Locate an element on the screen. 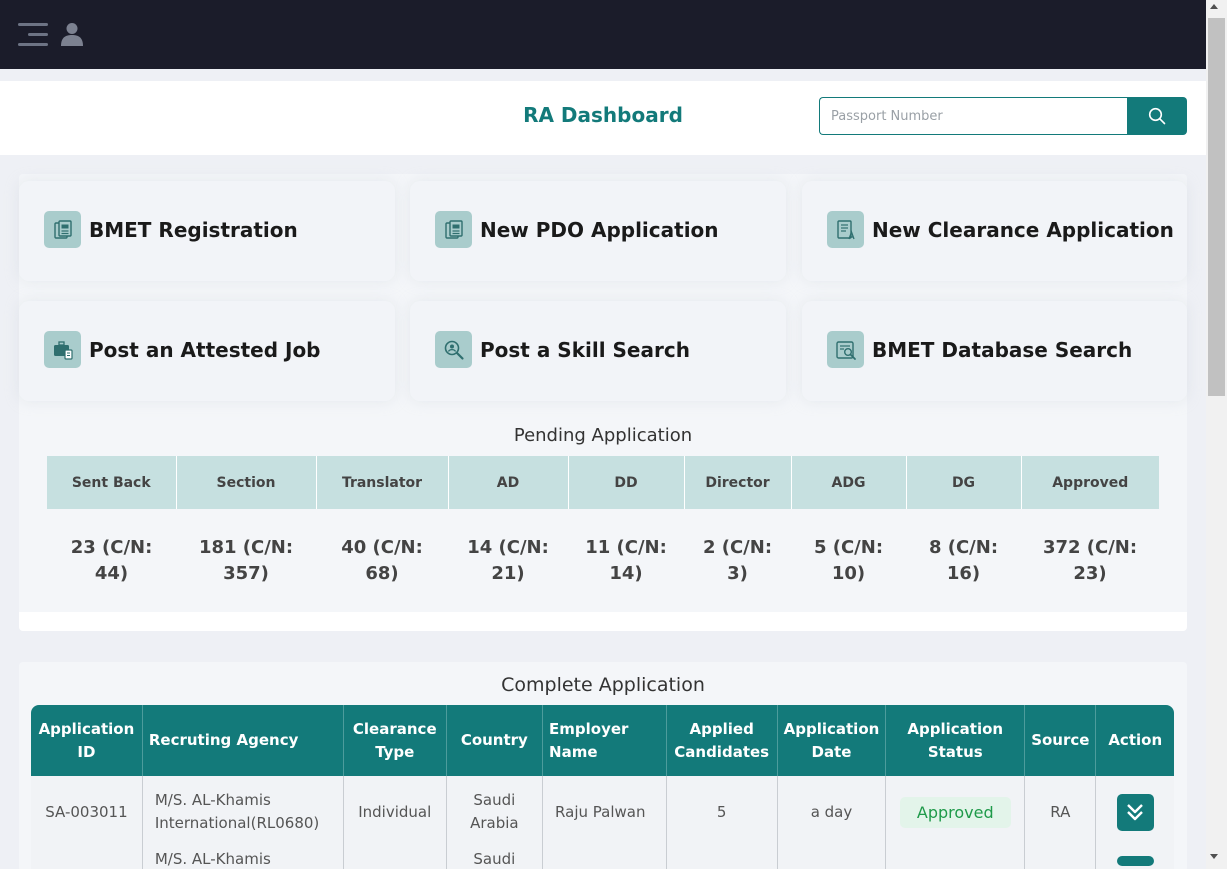  quick-link-bmet-database-search: BMET Database Search is located at coordinates (994, 351).